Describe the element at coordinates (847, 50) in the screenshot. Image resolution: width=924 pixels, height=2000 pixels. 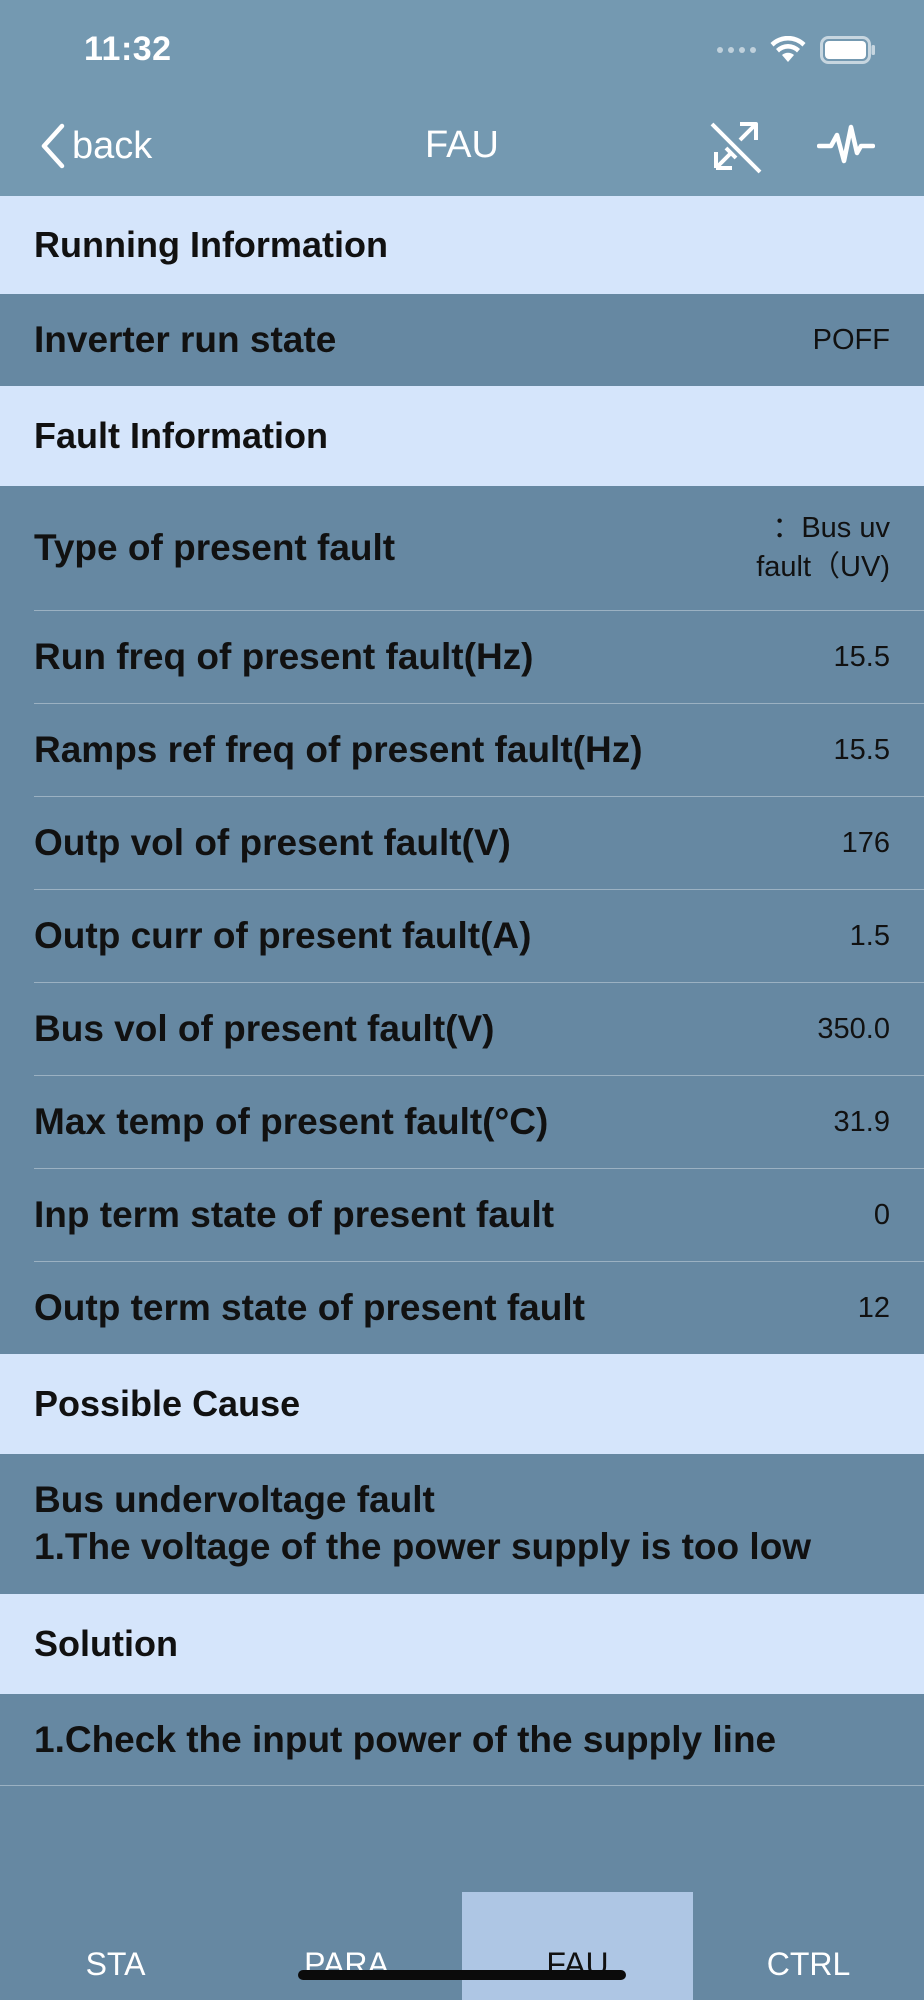
I see `battery-icon` at that location.